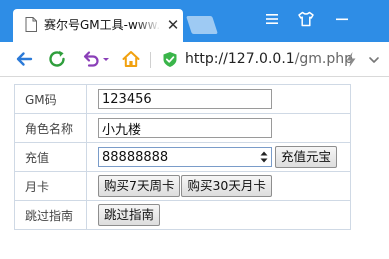  I want to click on undo-dropdown-icon, so click(106, 59).